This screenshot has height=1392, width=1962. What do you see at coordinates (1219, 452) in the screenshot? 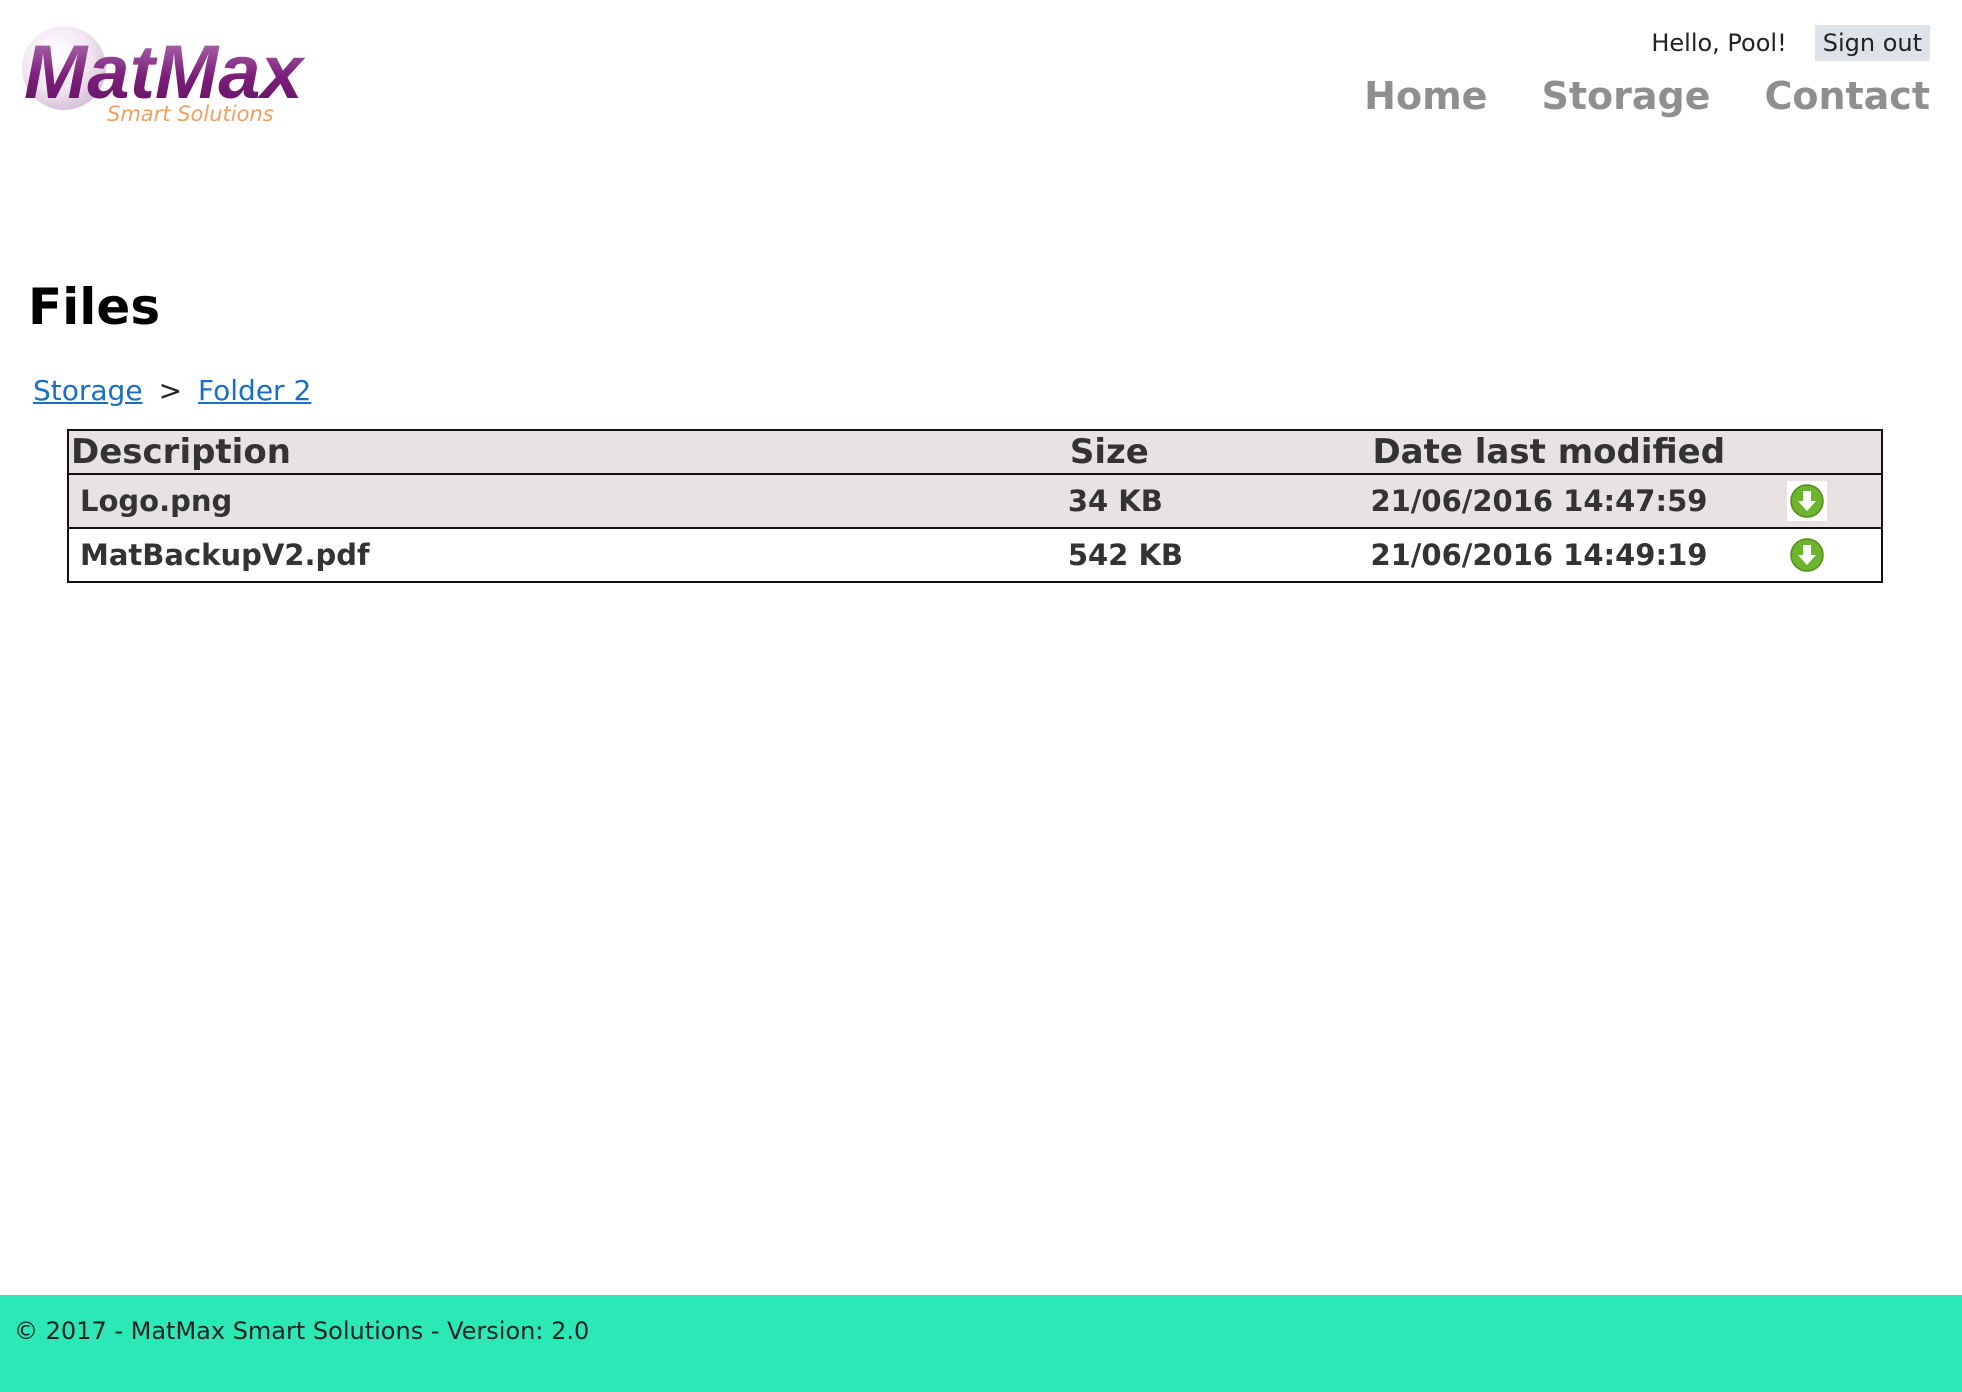
I see `column-header-size: Size` at bounding box center [1219, 452].